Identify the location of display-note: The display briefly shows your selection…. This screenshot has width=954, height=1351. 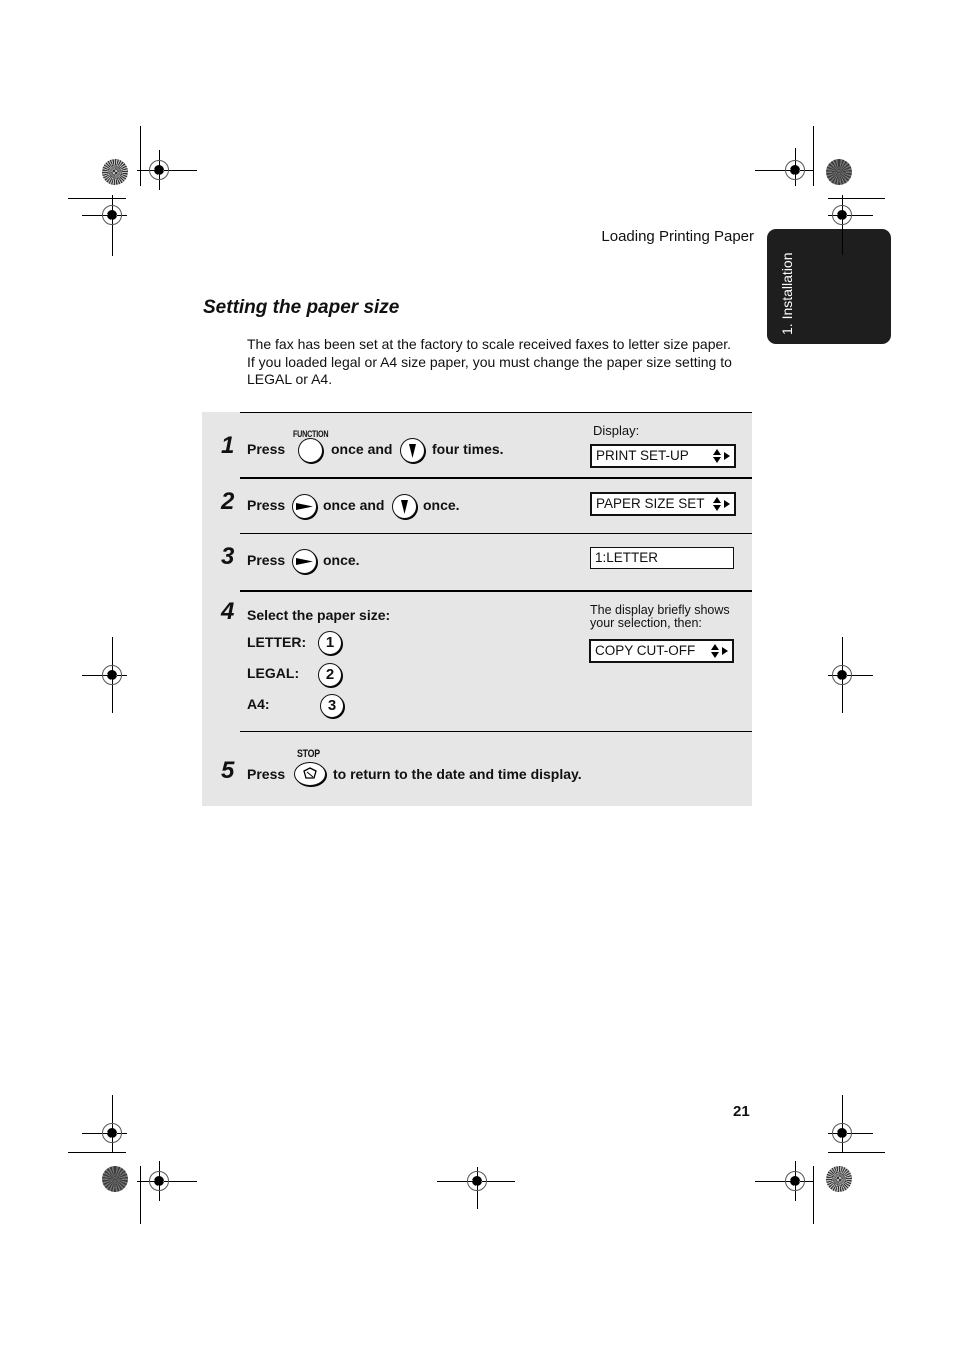
(660, 617).